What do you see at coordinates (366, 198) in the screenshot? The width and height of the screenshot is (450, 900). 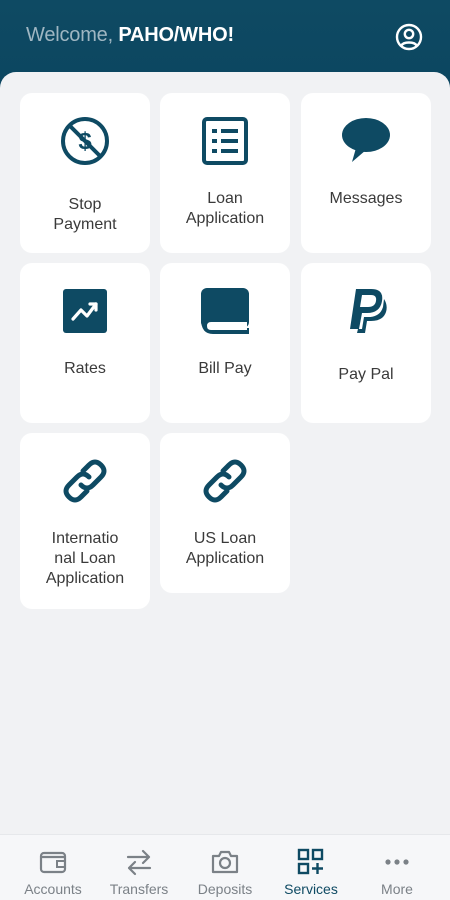 I see `tile-label: Messages` at bounding box center [366, 198].